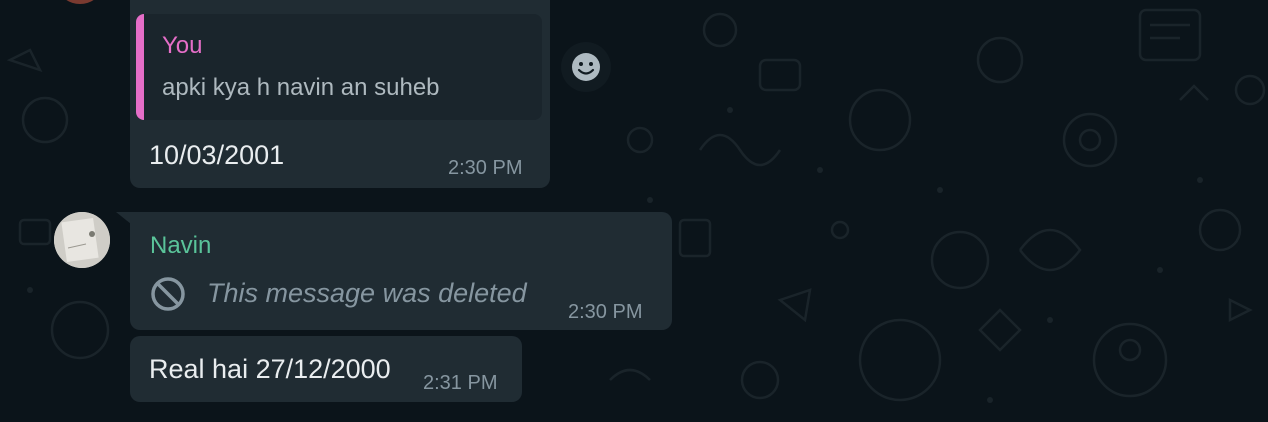  I want to click on message-text: 10/03/2001, so click(217, 155).